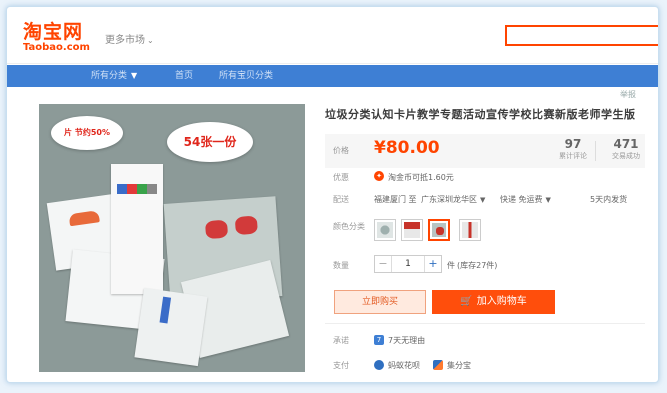 The width and height of the screenshot is (667, 393). I want to click on add-to-cart-label: 加入购物车, so click(501, 301).